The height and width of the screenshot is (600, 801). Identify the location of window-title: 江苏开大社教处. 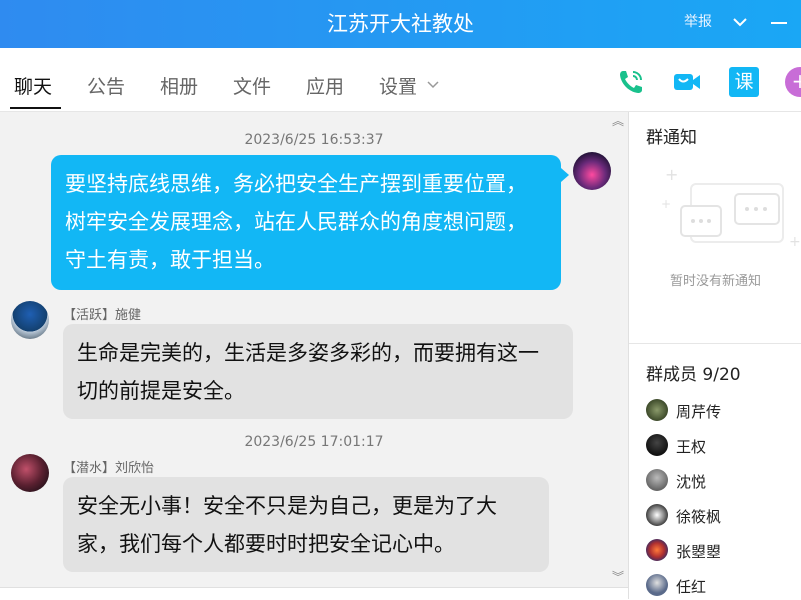
(400, 24).